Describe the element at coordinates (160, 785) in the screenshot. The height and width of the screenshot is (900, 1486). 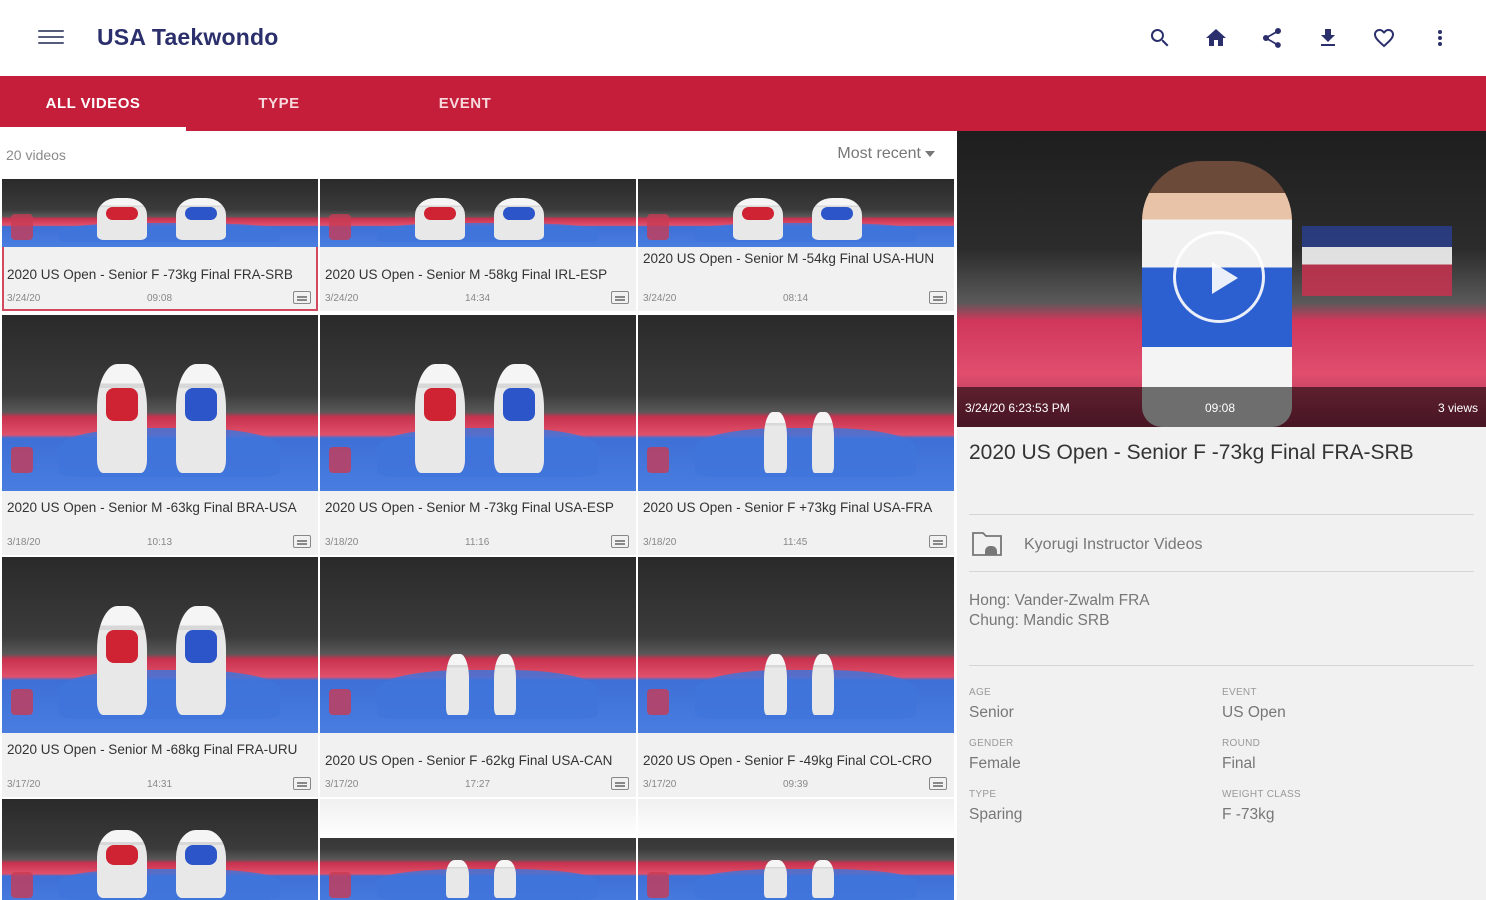
I see `video-card-meta: 3/17/20 14:31` at that location.